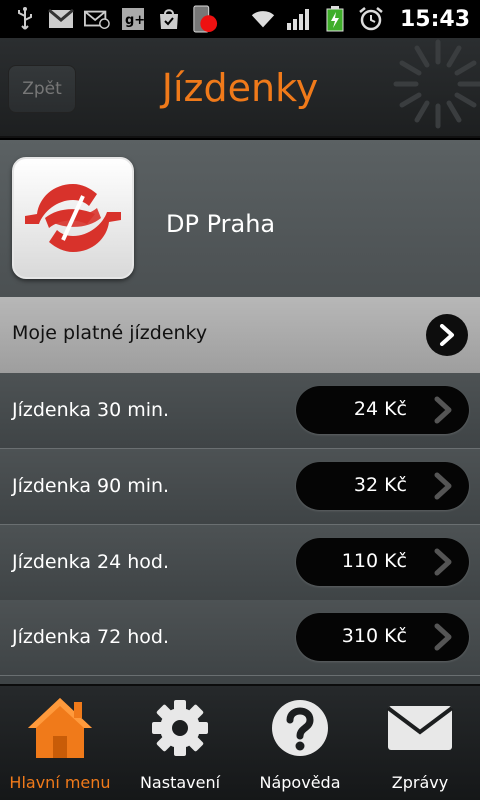  I want to click on loading-spinner-icon, so click(428, 88).